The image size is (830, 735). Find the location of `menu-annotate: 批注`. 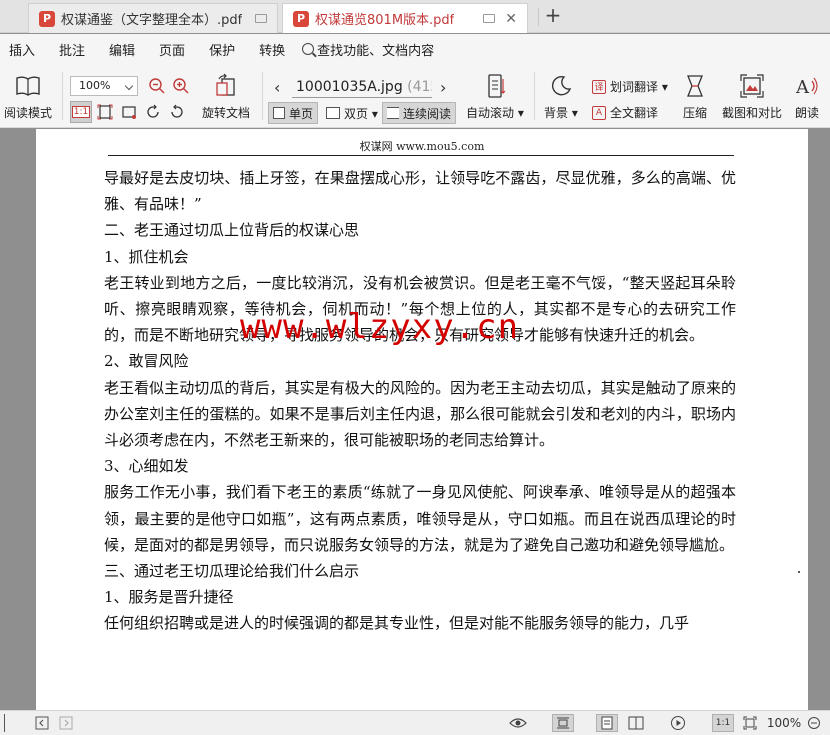

menu-annotate: 批注 is located at coordinates (72, 49).